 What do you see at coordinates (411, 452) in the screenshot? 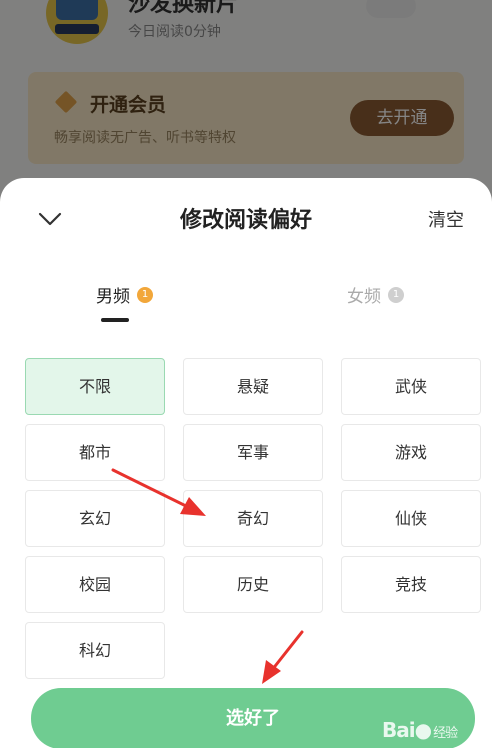
I see `genre-game: 游戏` at bounding box center [411, 452].